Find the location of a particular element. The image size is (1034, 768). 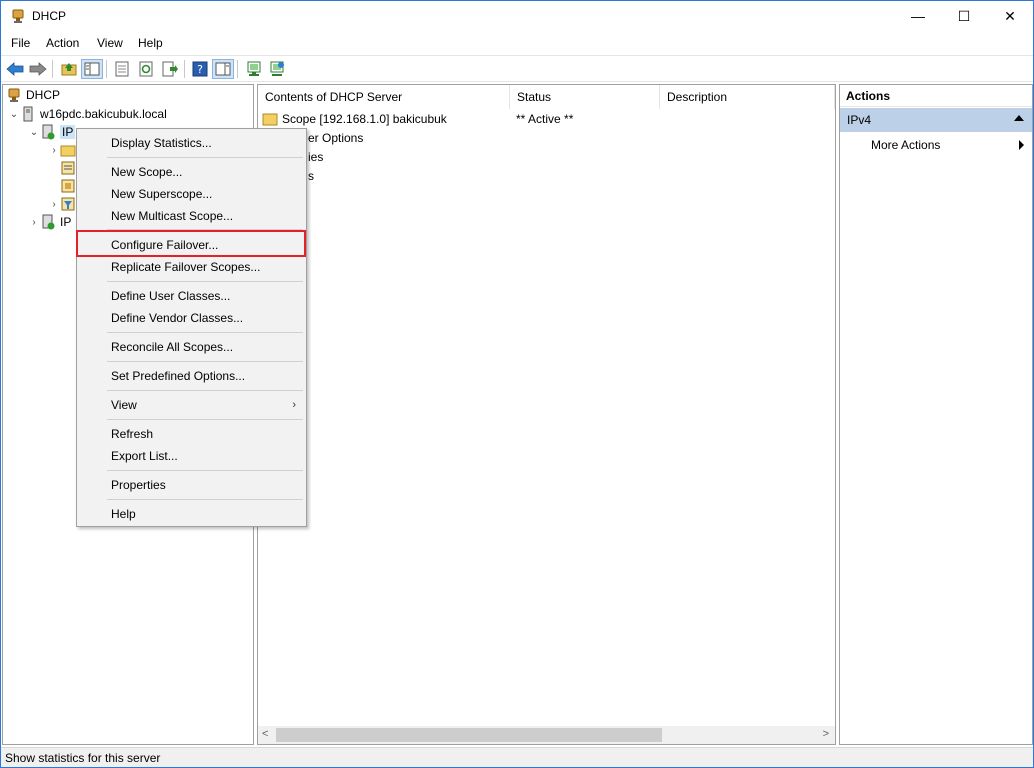

menu-item-refresh: Refresh is located at coordinates (191, 434).